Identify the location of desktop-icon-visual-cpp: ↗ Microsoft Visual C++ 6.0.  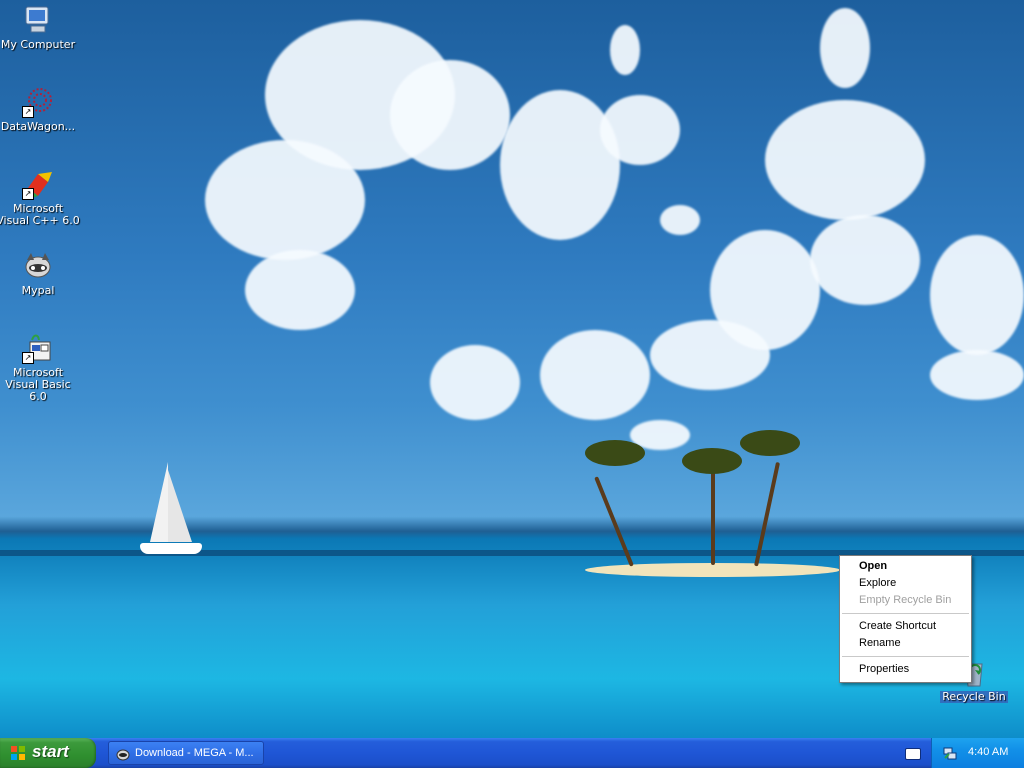
(40, 197).